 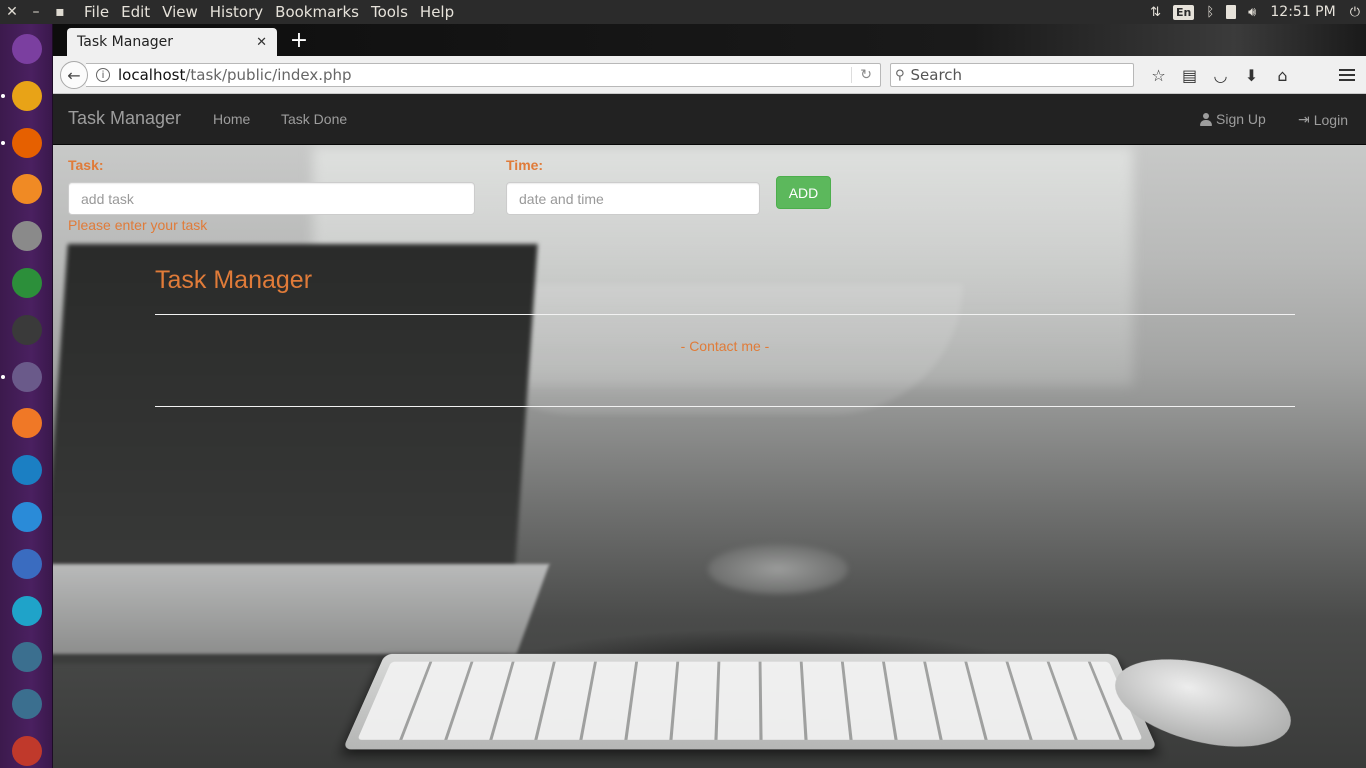 I want to click on home-icon: ⌂, so click(x=1282, y=75).